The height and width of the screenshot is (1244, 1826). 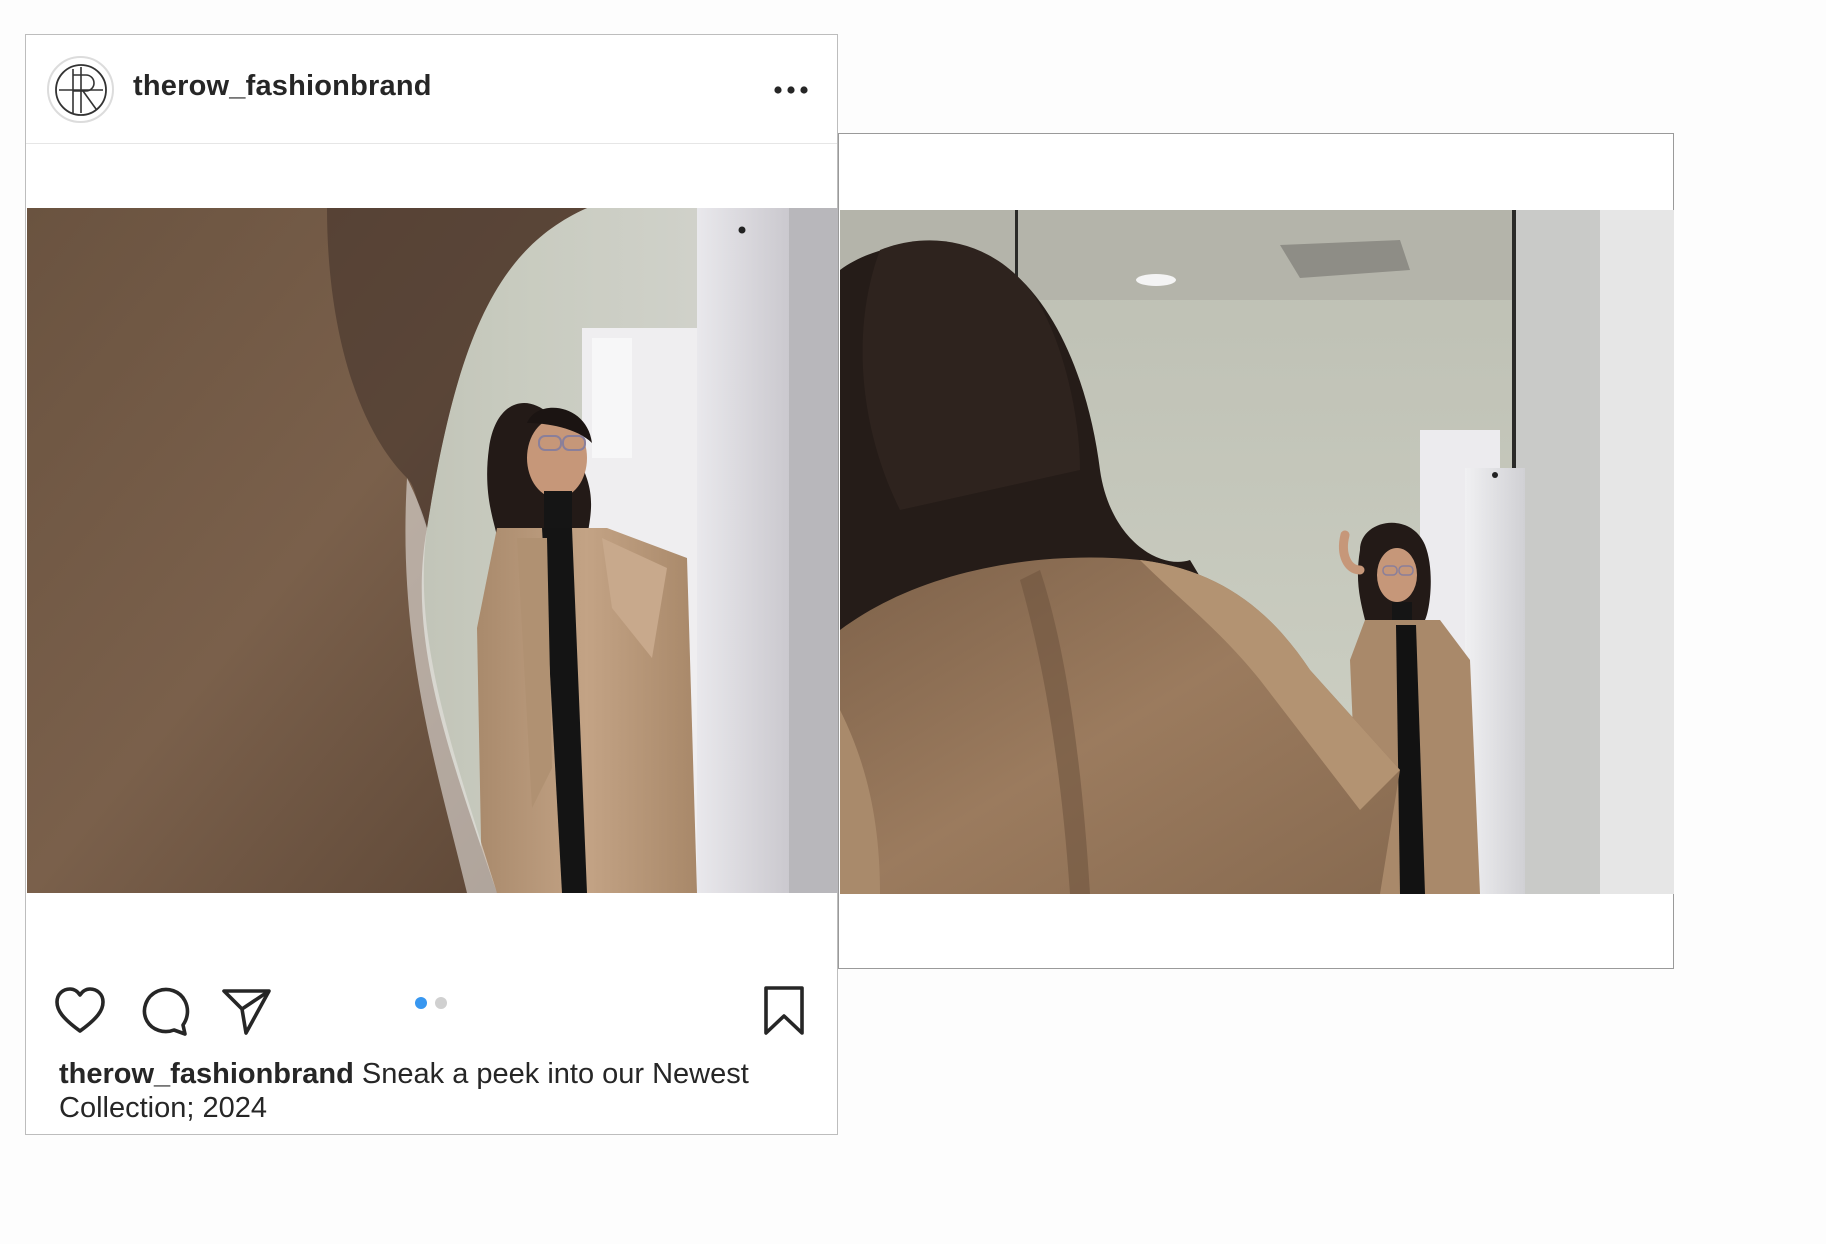 I want to click on share-button, so click(x=246, y=1011).